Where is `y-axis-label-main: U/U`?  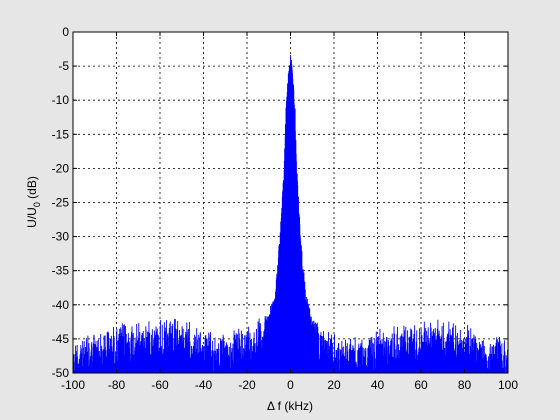 y-axis-label-main: U/U is located at coordinates (32, 217).